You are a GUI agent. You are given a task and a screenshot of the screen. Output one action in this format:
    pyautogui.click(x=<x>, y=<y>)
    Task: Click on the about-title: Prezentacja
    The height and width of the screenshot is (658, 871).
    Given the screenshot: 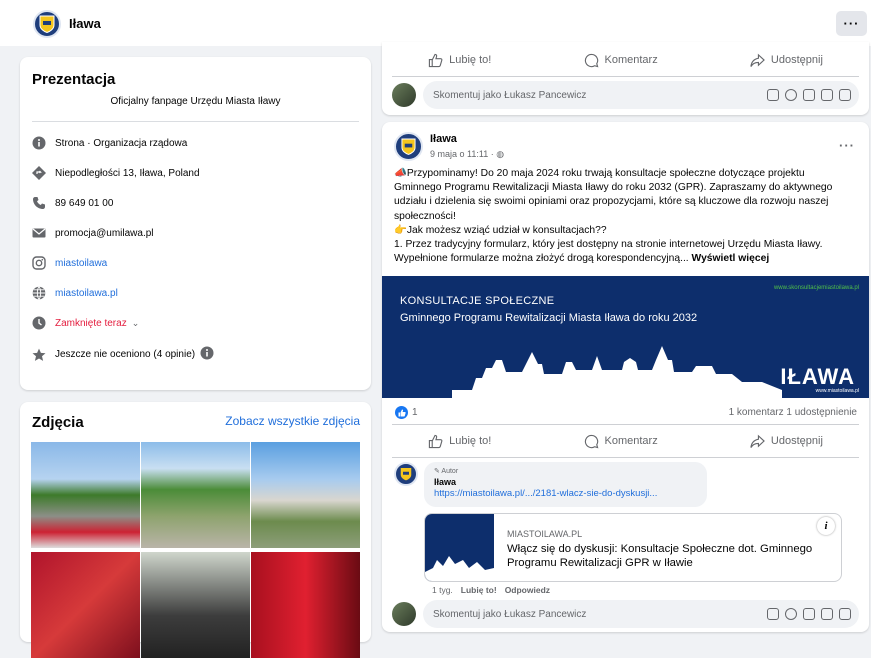 What is the action you would take?
    pyautogui.click(x=74, y=79)
    